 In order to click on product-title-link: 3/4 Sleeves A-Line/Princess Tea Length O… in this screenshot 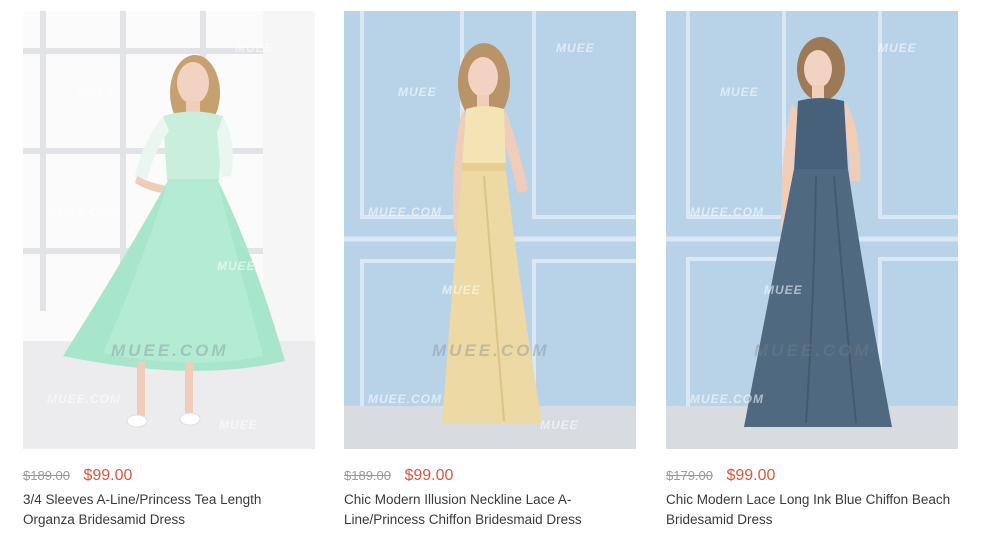, I will do `click(169, 510)`.